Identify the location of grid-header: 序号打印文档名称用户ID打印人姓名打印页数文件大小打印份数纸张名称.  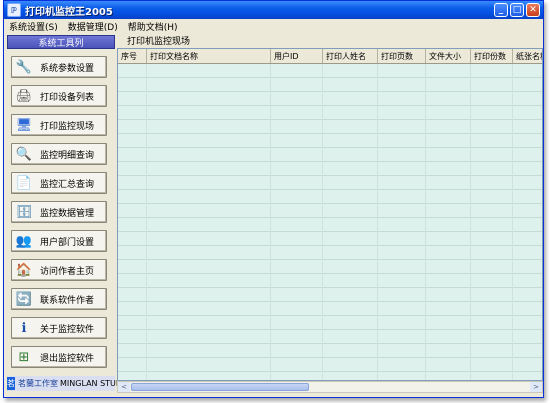
(330, 56).